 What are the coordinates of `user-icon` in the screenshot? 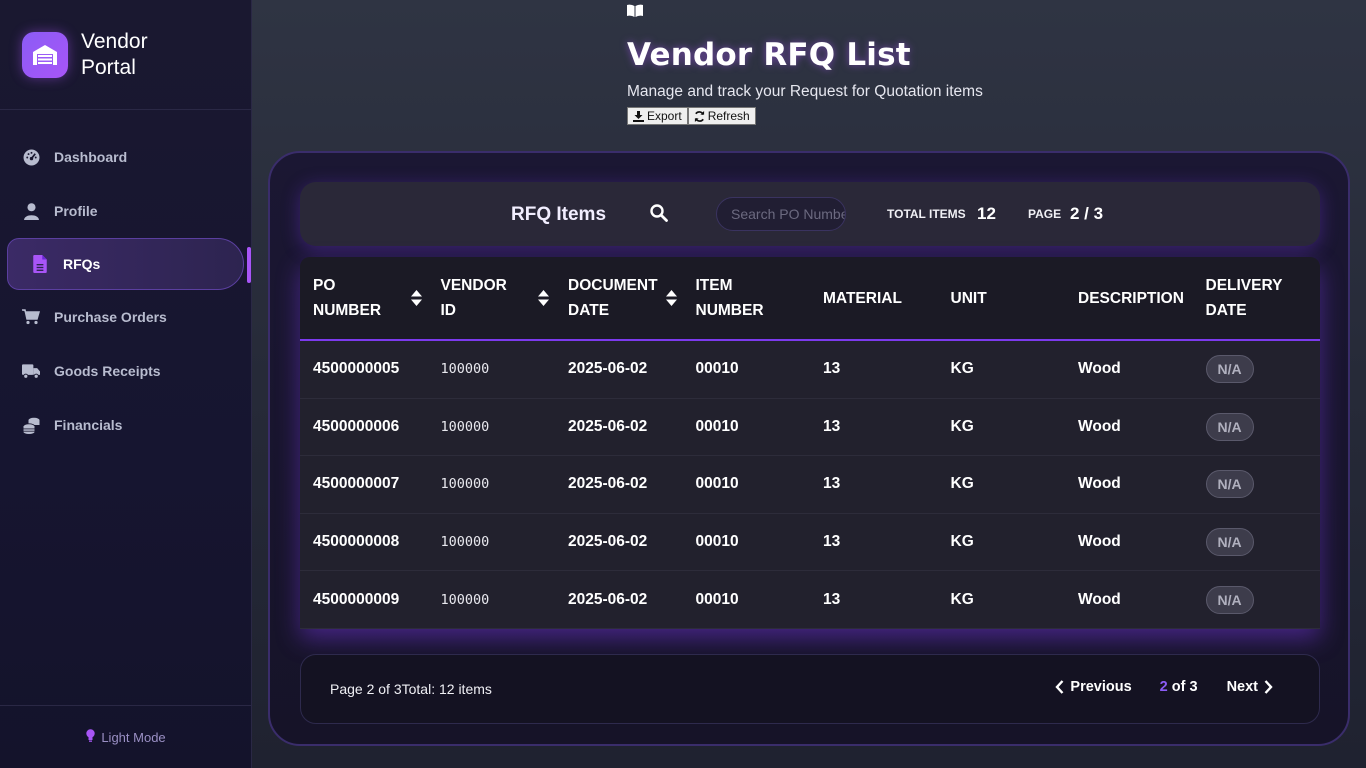 It's located at (31, 211).